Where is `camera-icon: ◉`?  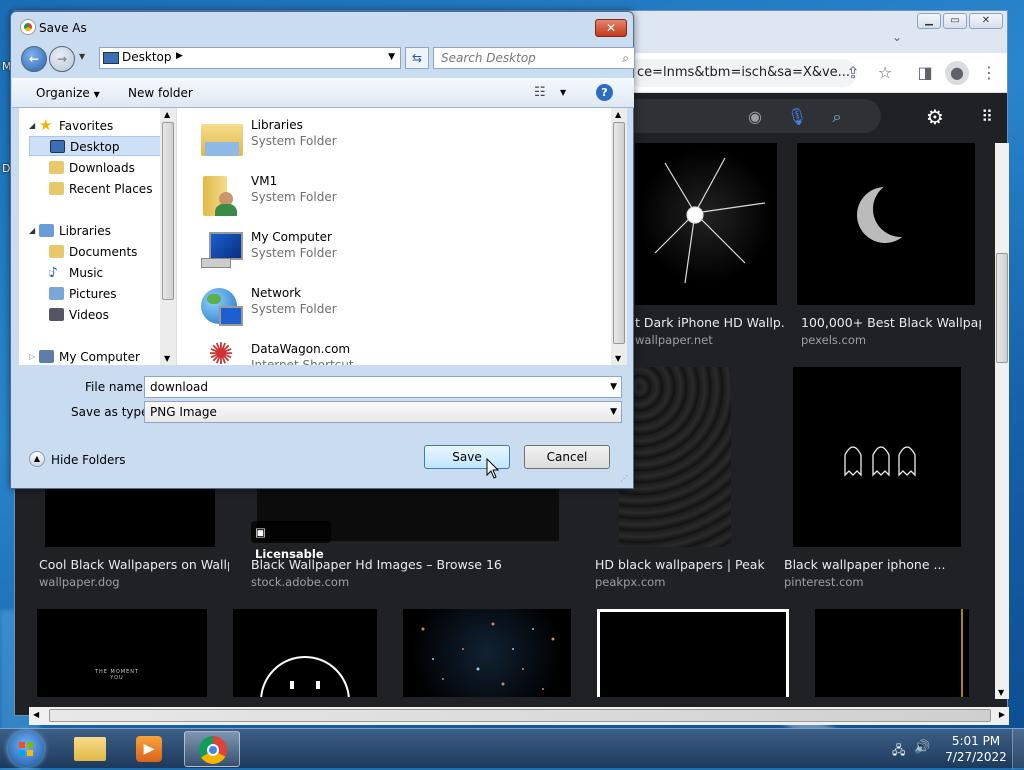 camera-icon: ◉ is located at coordinates (755, 117).